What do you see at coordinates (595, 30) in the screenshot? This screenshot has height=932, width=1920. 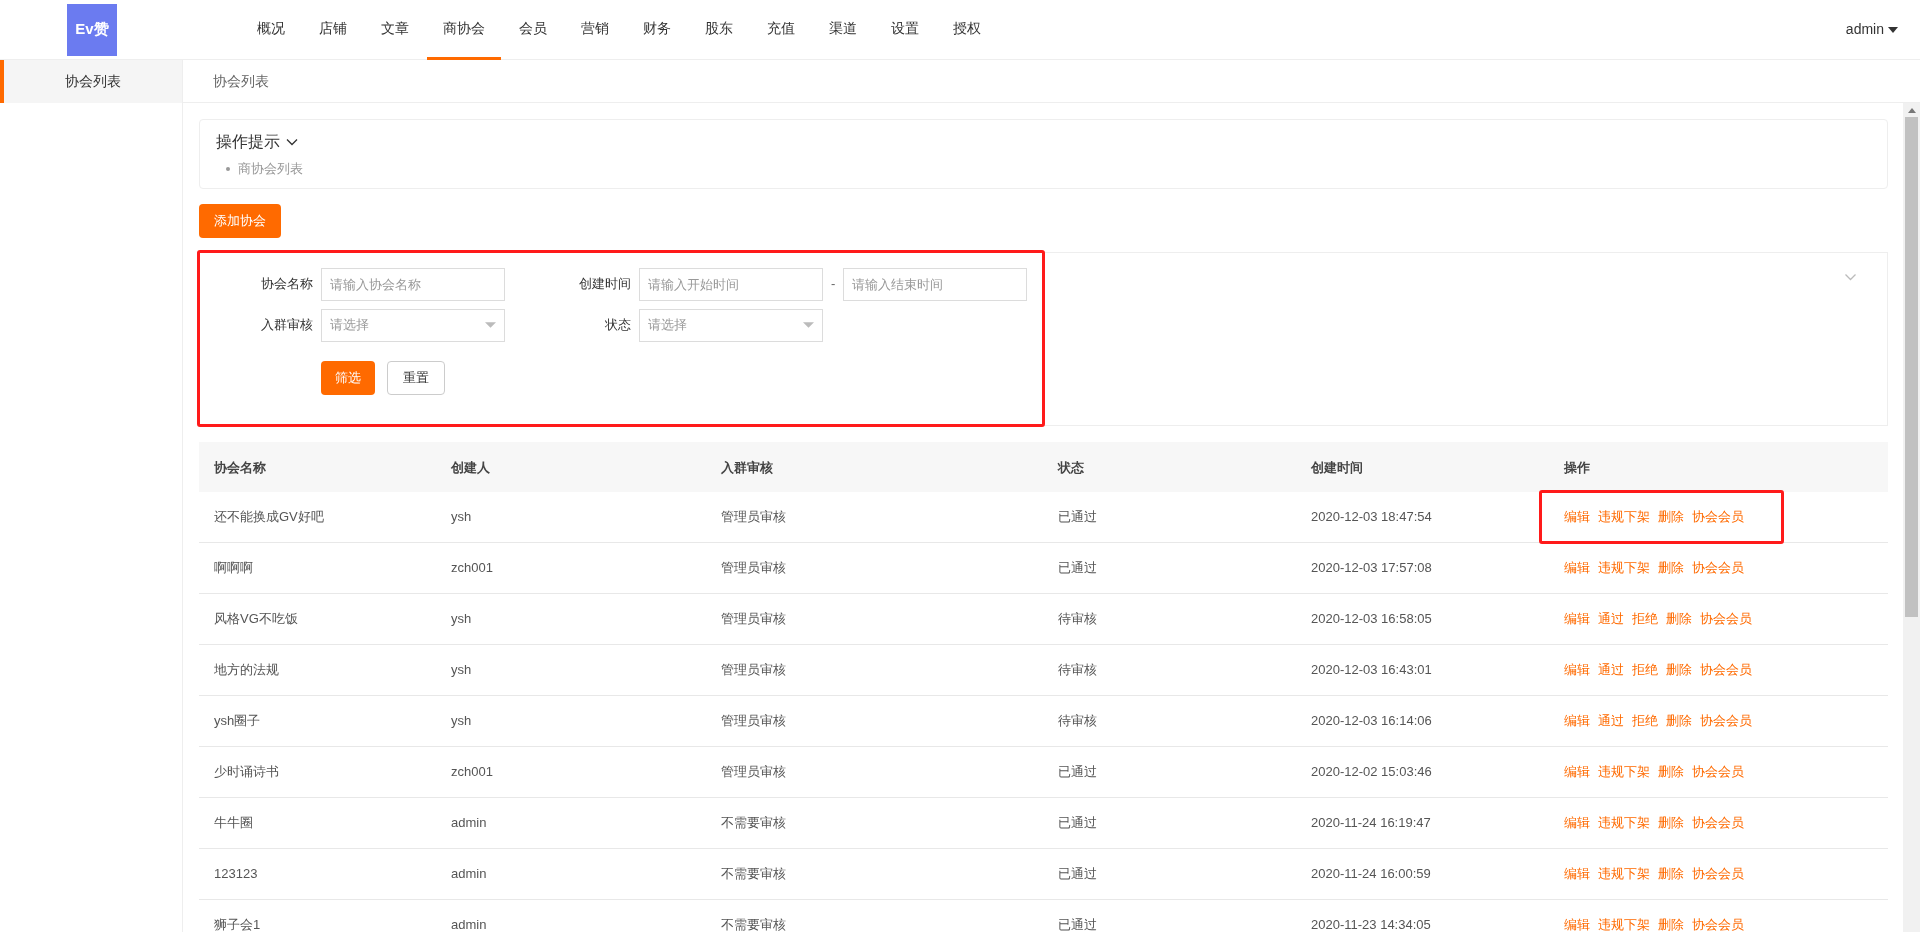 I see `nav-tab: 营销` at bounding box center [595, 30].